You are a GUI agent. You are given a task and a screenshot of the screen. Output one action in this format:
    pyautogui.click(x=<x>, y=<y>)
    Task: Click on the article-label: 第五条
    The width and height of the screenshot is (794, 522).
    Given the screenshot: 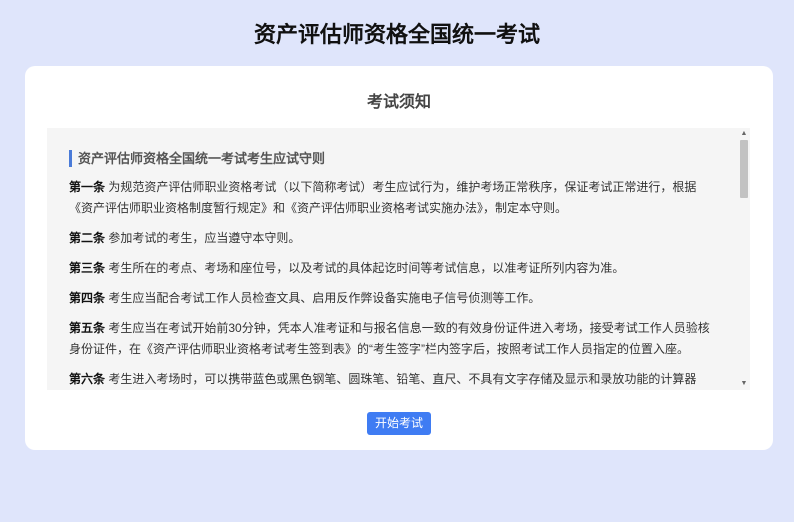 What is the action you would take?
    pyautogui.click(x=87, y=328)
    